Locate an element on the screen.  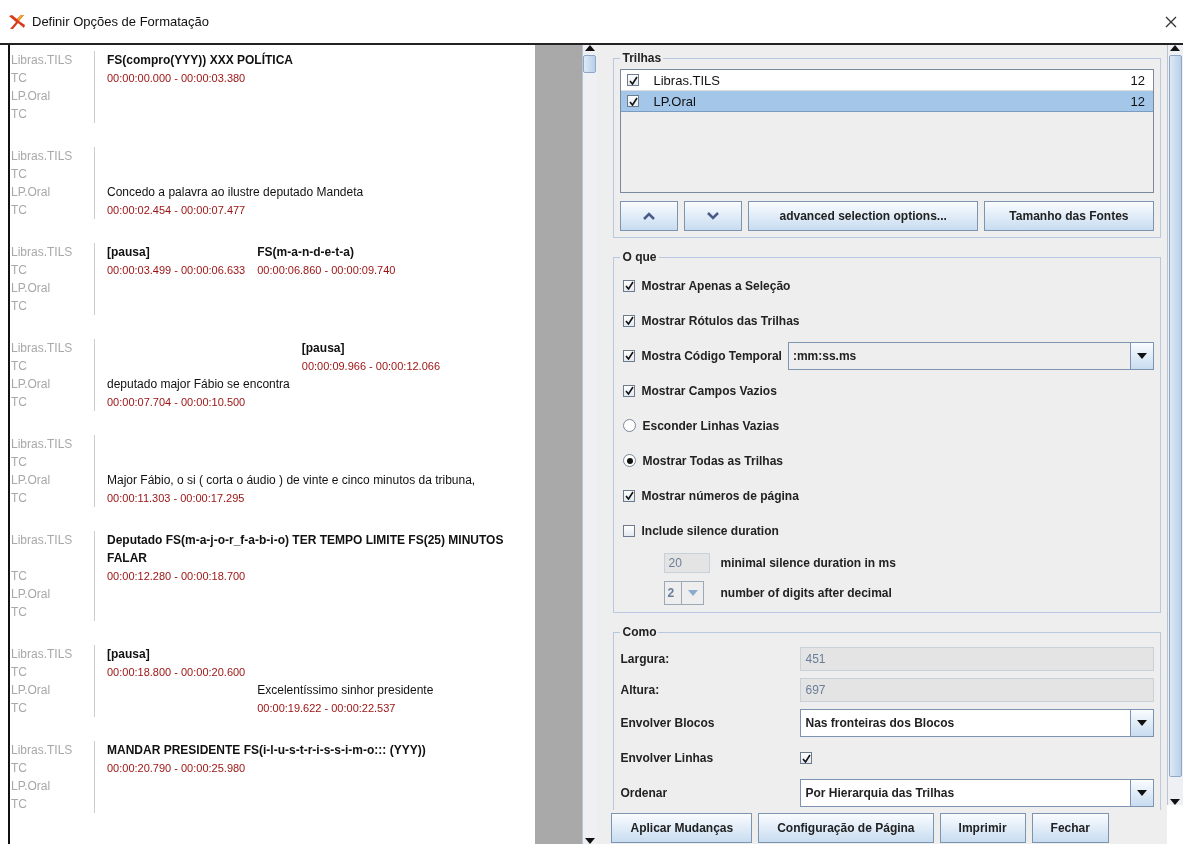
time-code: 00:00:06.860 - 00:00:09.740 is located at coordinates (326, 270).